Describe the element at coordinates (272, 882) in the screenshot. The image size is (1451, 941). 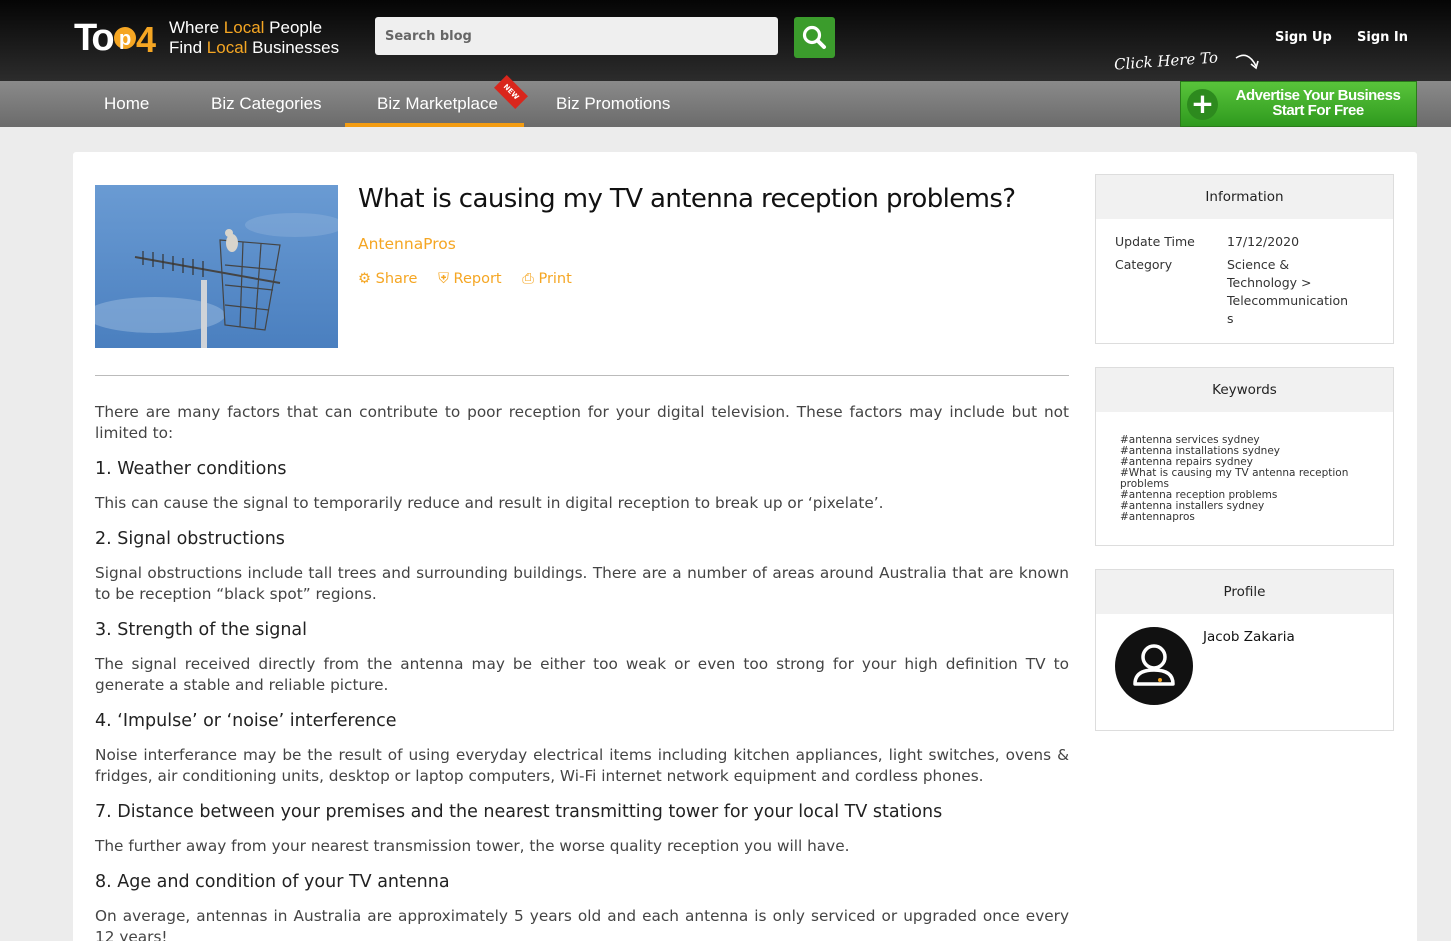
I see `section-heading: 8. Age and condition of your TV antenna` at that location.